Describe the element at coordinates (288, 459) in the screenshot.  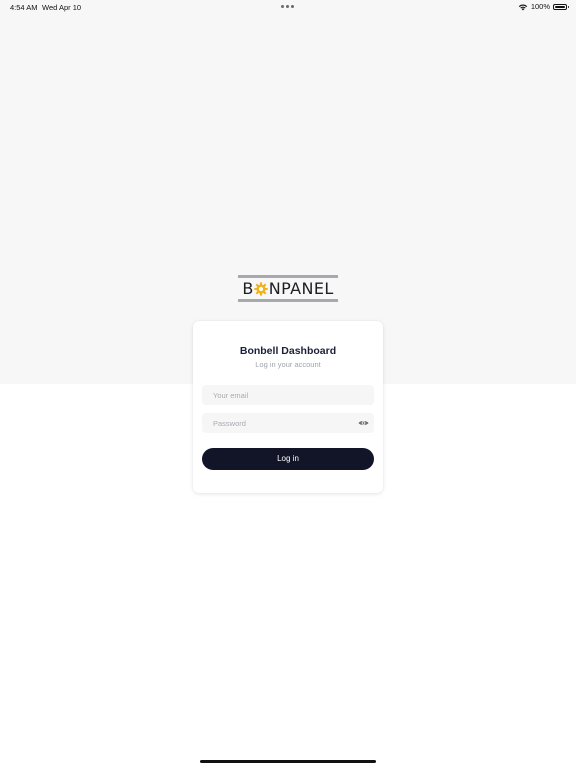
I see `login-button: Log in` at that location.